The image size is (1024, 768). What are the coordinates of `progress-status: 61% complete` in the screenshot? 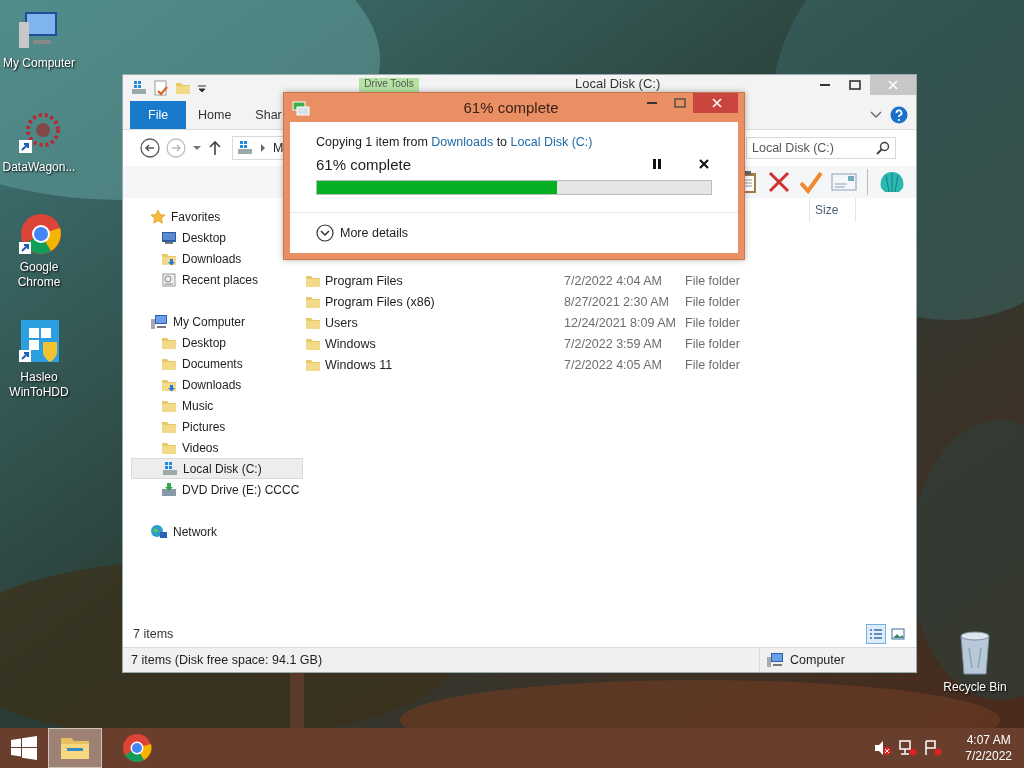 It's located at (364, 164).